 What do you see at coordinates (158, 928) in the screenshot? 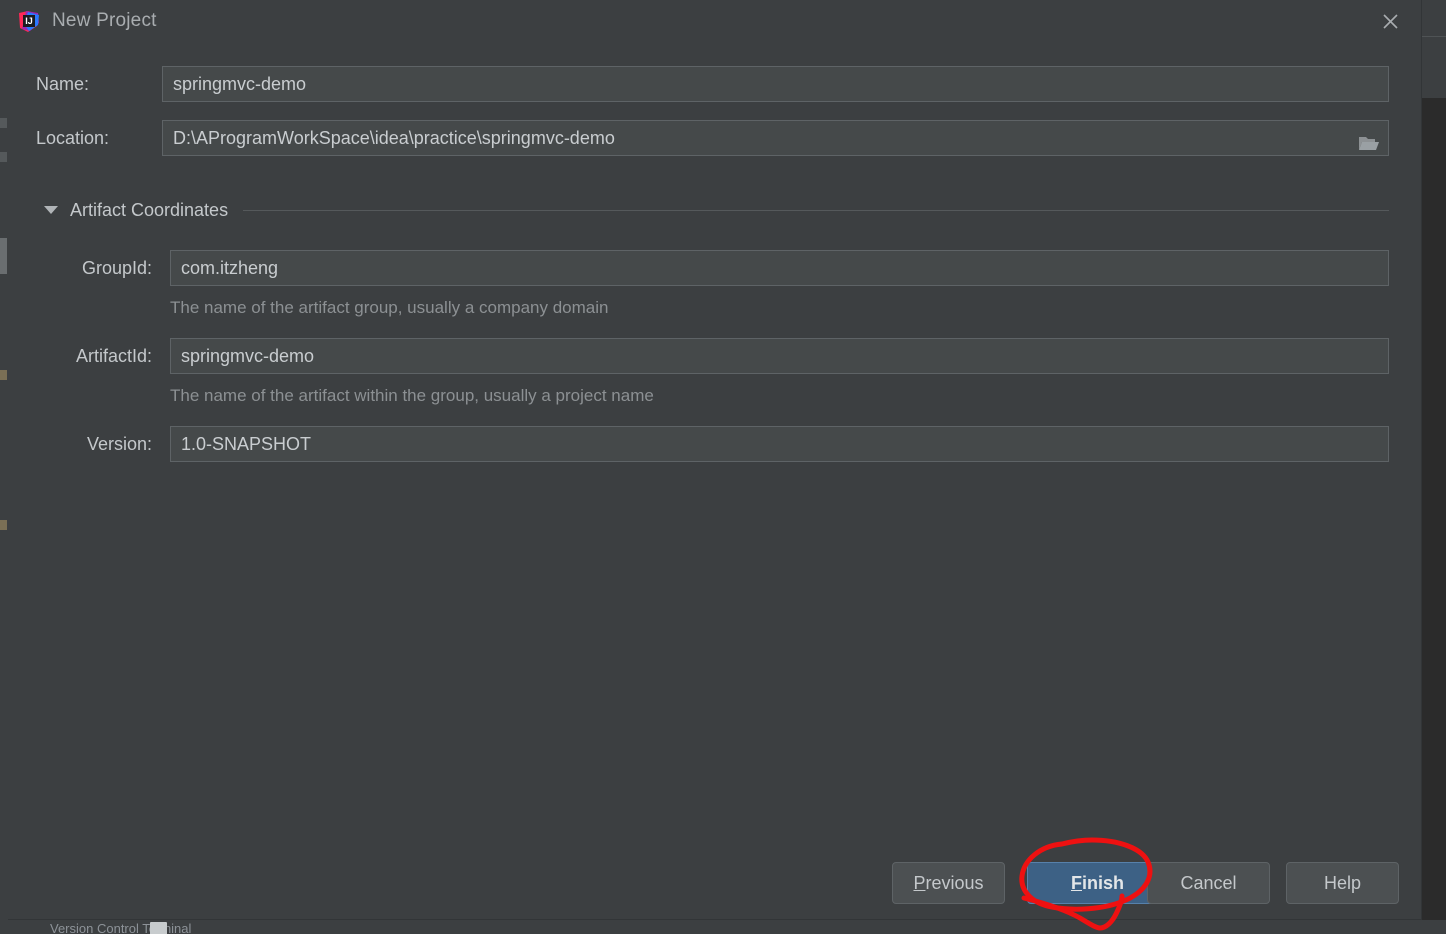
I see `terminal-icon` at bounding box center [158, 928].